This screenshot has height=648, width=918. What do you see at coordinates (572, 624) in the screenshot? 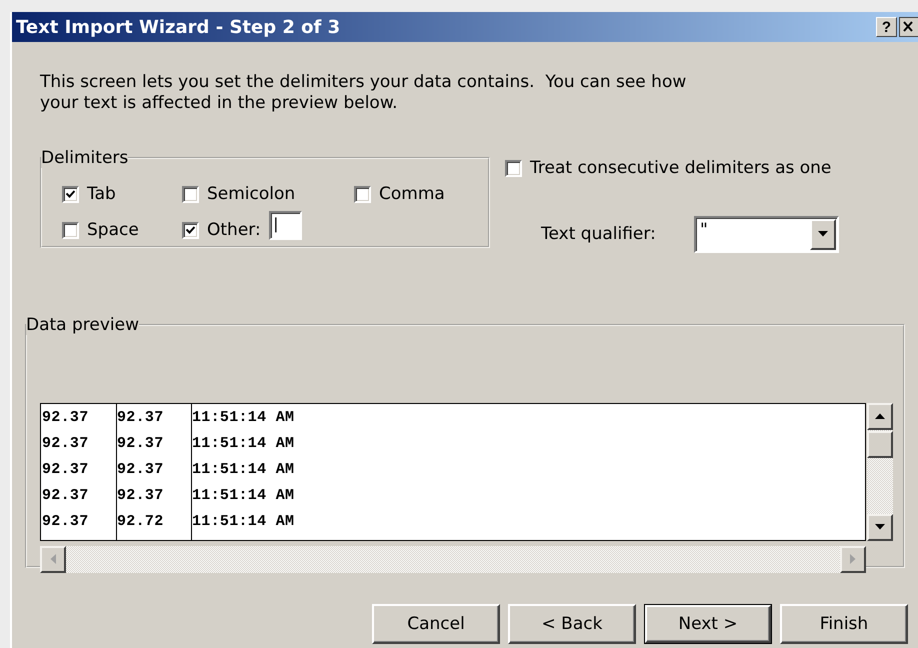
I see `dialog-button: < Back` at bounding box center [572, 624].